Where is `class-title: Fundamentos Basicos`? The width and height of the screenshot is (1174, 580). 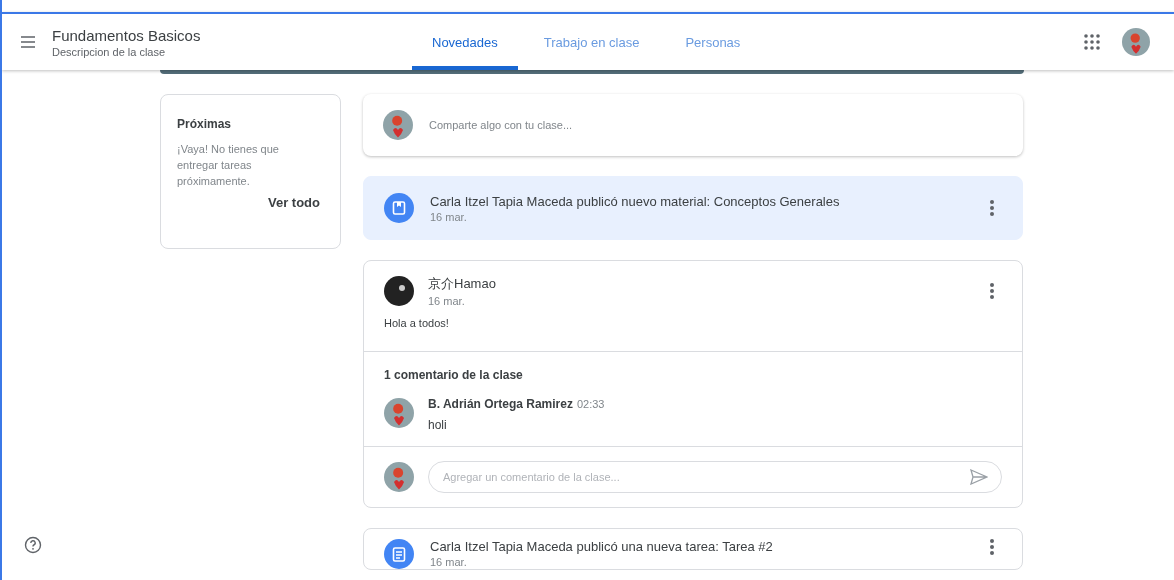 class-title: Fundamentos Basicos is located at coordinates (222, 35).